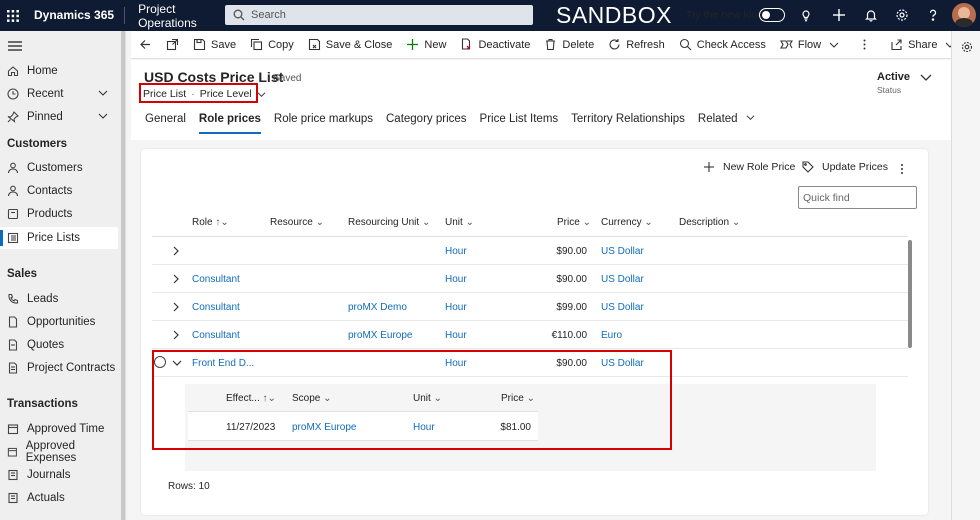 The image size is (980, 520). I want to click on back-button, so click(145, 45).